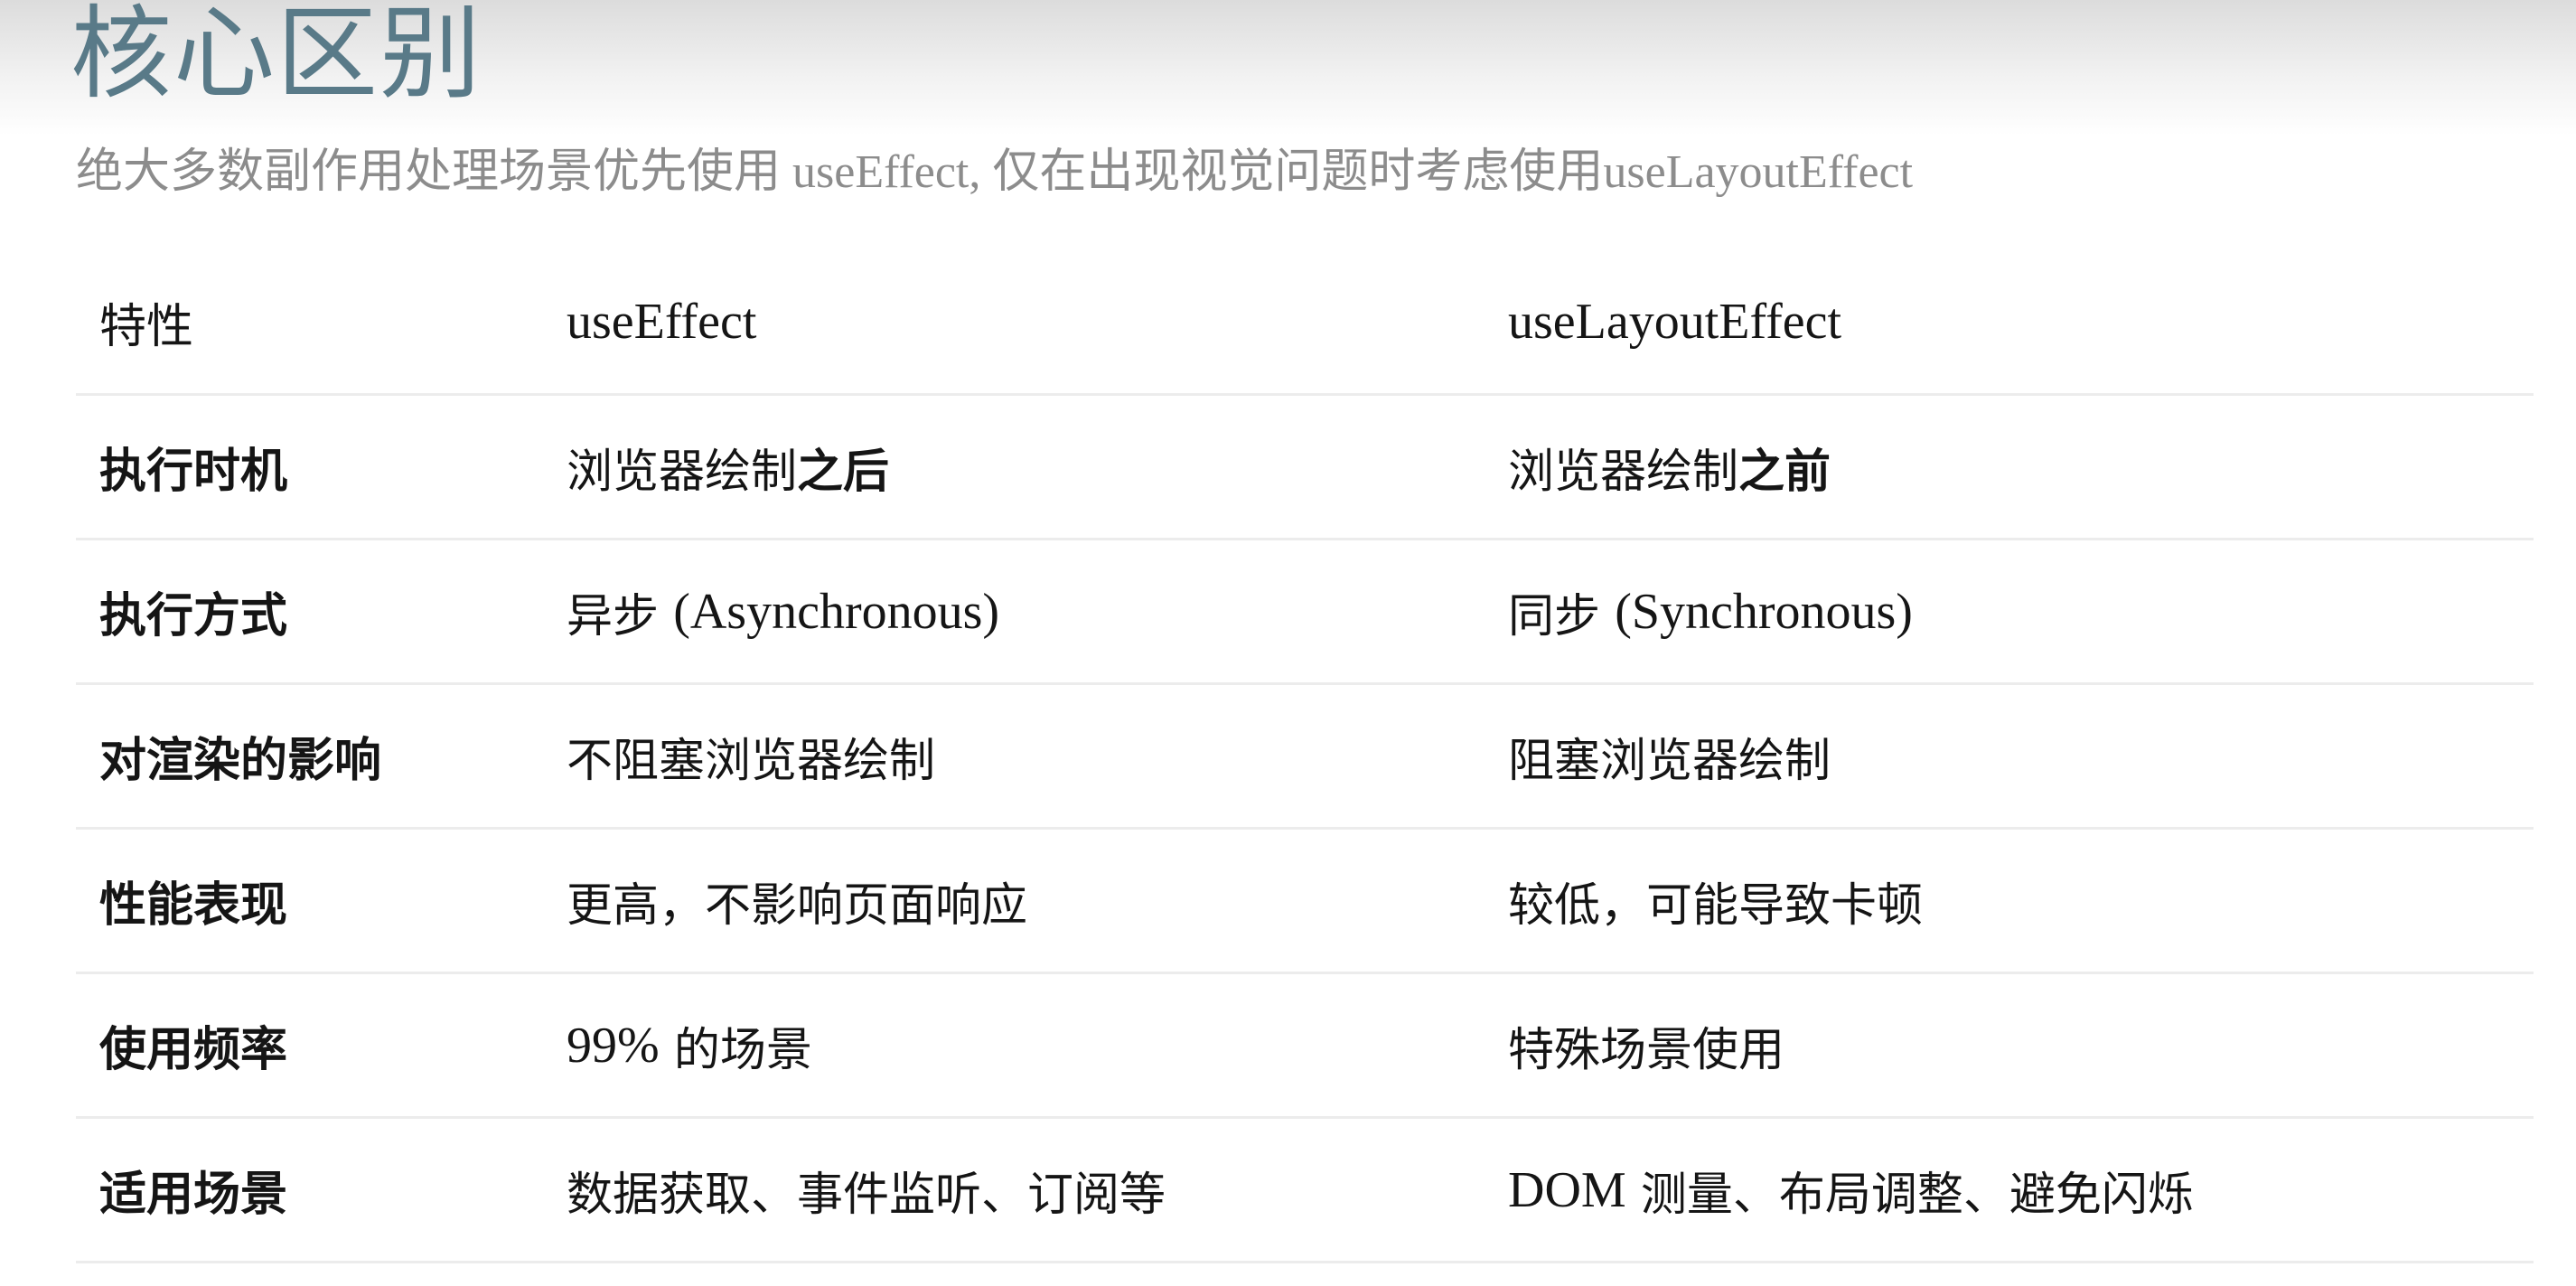  I want to click on page-title: 核心区别, so click(276, 56).